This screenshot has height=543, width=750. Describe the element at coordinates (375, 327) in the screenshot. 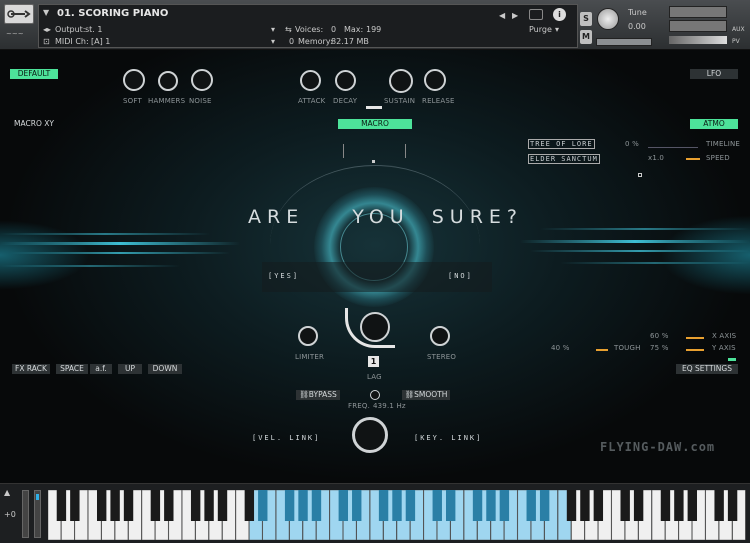

I see `lag-knob` at that location.